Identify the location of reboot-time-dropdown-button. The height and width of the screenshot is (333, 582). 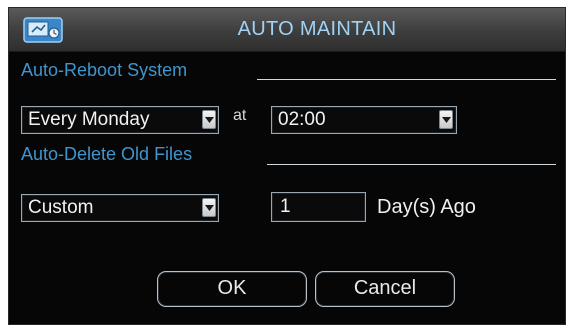
(446, 119).